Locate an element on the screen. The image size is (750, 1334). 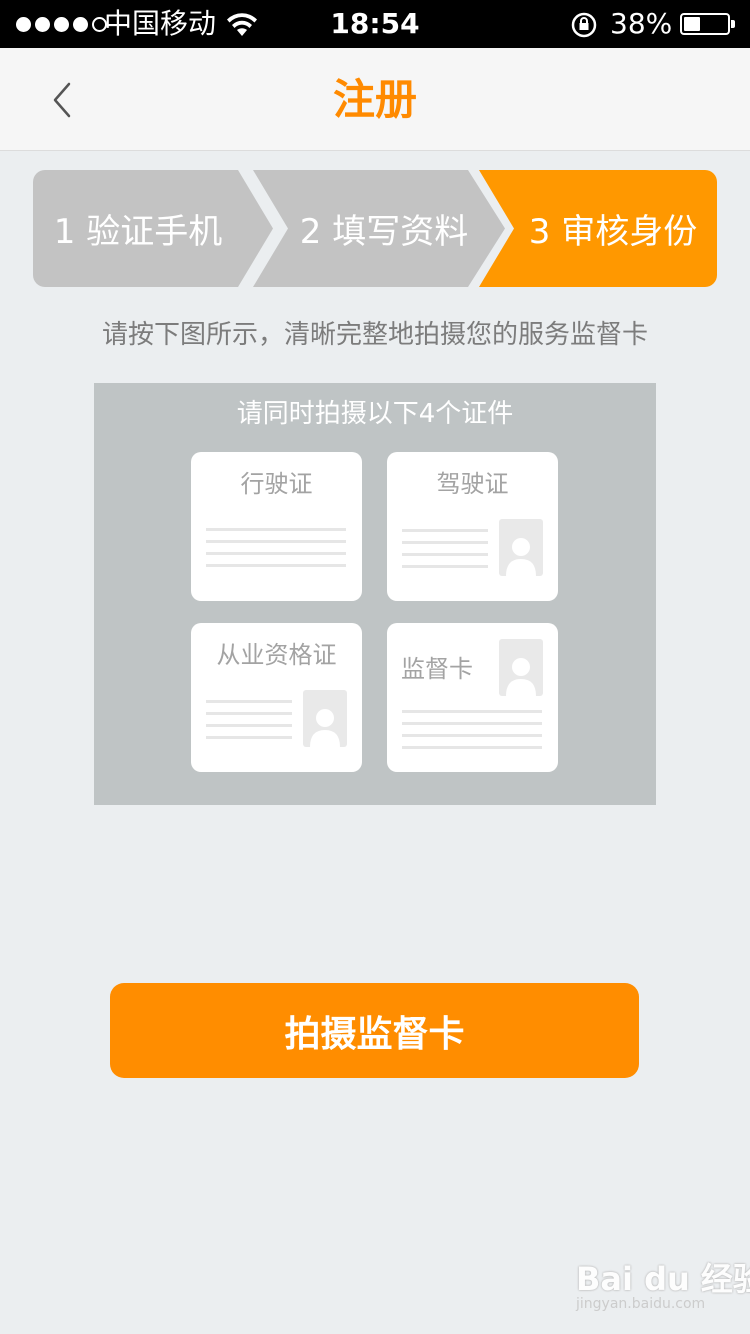
rotation-lock-icon is located at coordinates (584, 25).